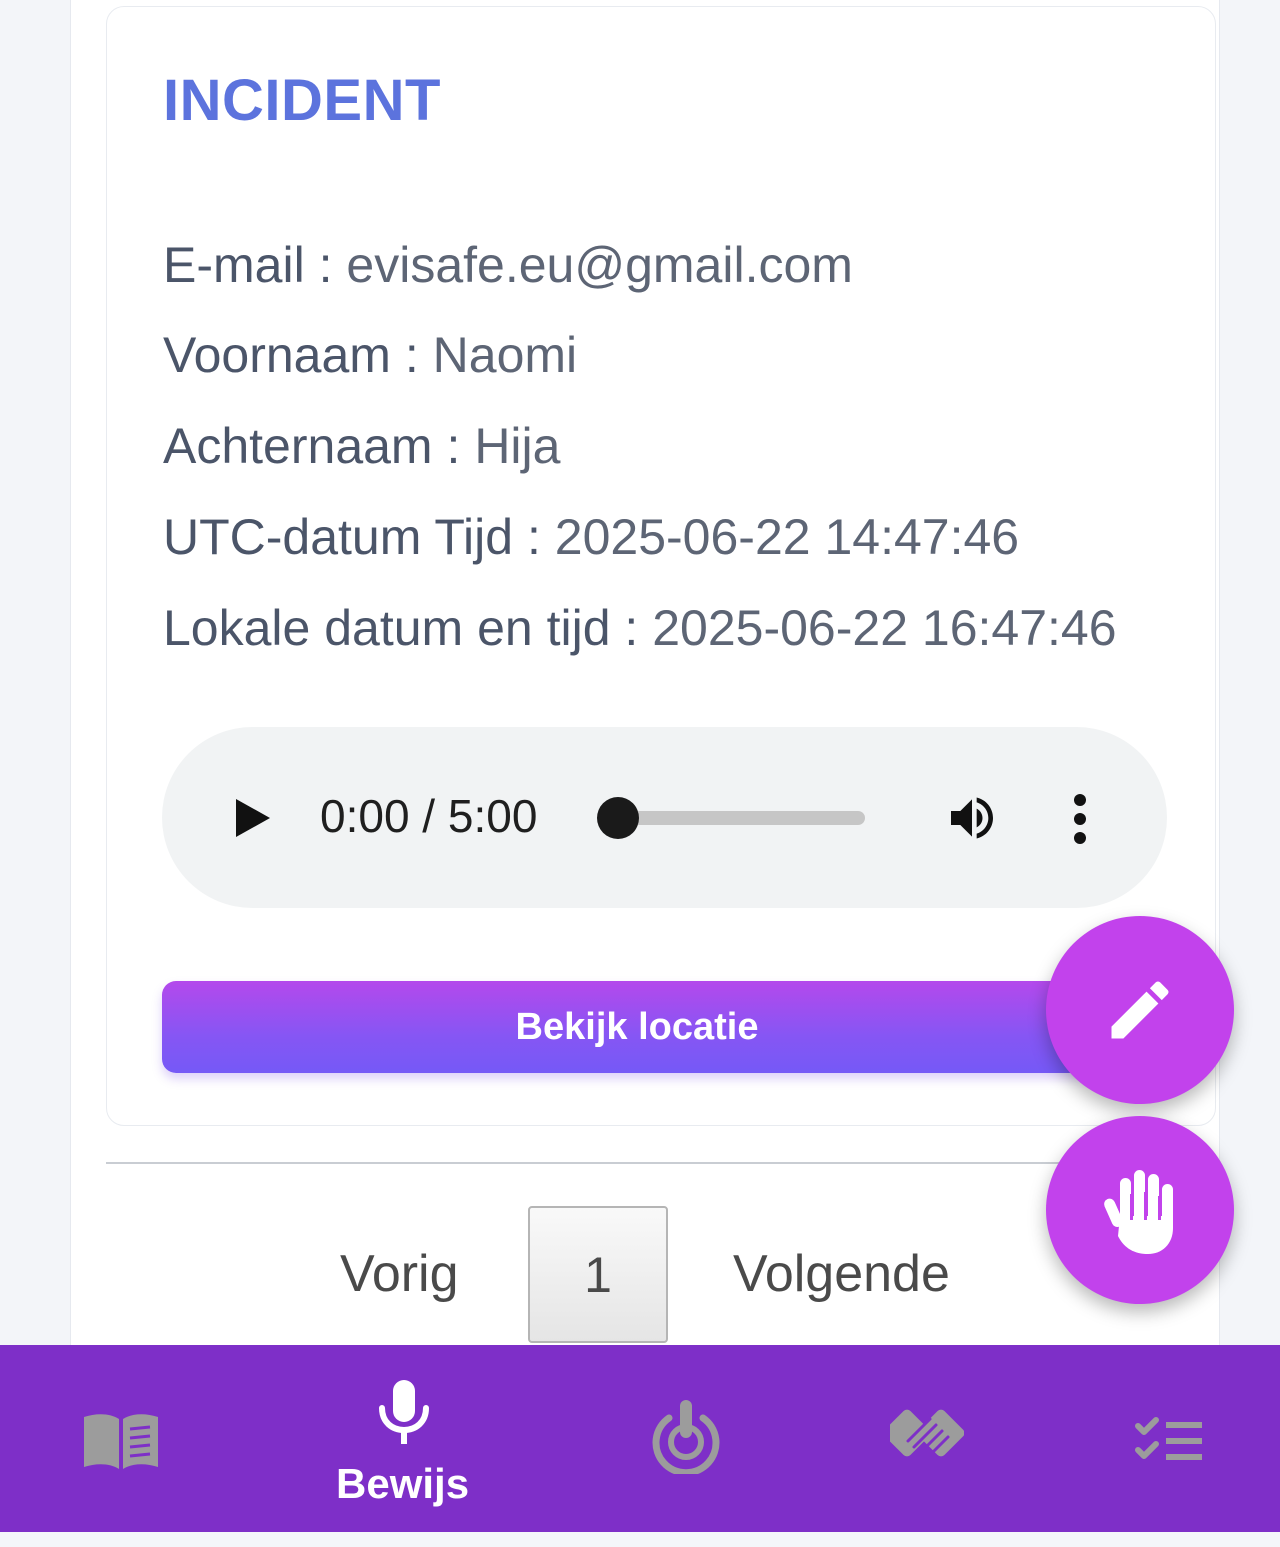 This screenshot has width=1280, height=1547. I want to click on pencil-icon, so click(1140, 1010).